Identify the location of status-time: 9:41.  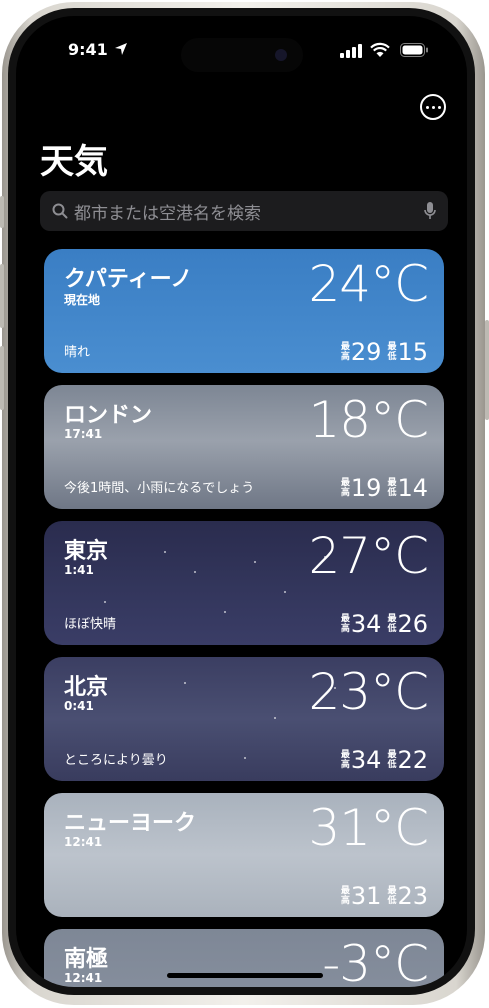
(88, 49).